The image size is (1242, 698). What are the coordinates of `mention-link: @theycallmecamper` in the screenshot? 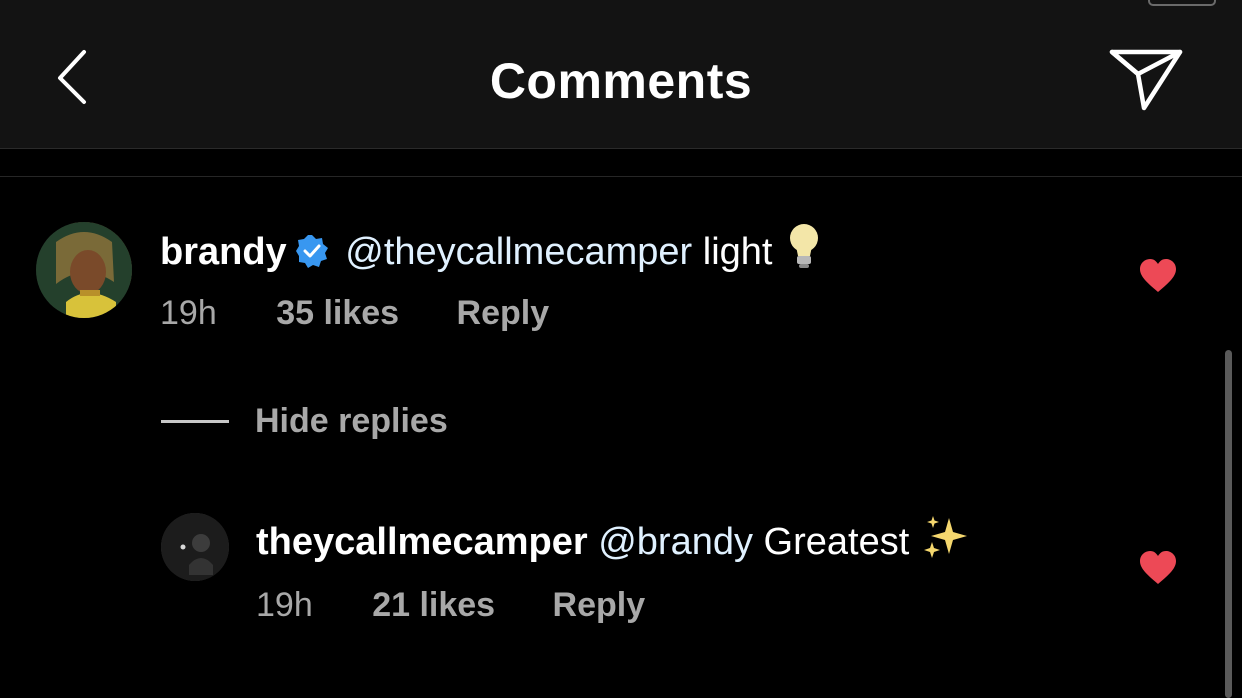 It's located at (518, 252).